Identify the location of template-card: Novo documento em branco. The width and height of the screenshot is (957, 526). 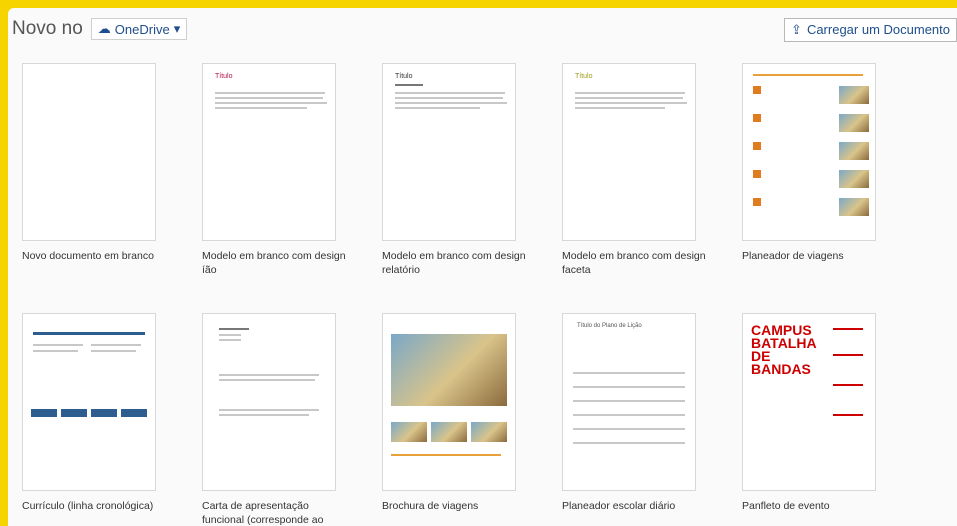
(102, 163).